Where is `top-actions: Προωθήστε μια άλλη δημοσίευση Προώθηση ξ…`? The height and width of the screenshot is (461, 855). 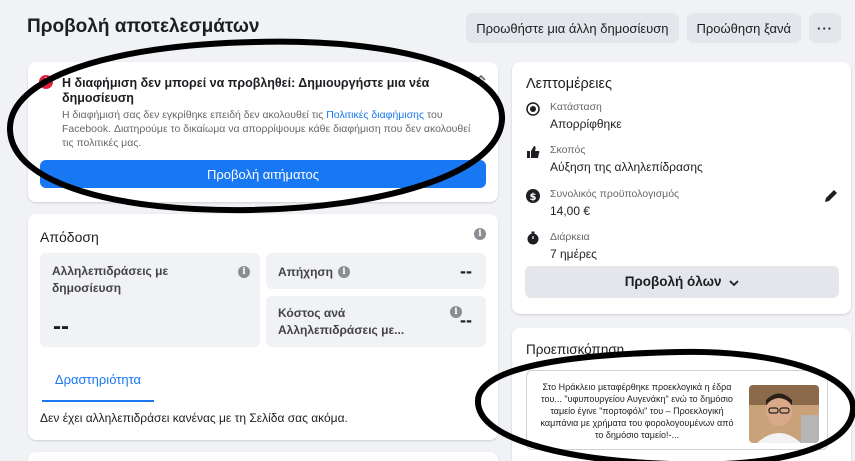
top-actions: Προωθήστε μια άλλη δημοσίευση Προώθηση ξ… is located at coordinates (653, 28).